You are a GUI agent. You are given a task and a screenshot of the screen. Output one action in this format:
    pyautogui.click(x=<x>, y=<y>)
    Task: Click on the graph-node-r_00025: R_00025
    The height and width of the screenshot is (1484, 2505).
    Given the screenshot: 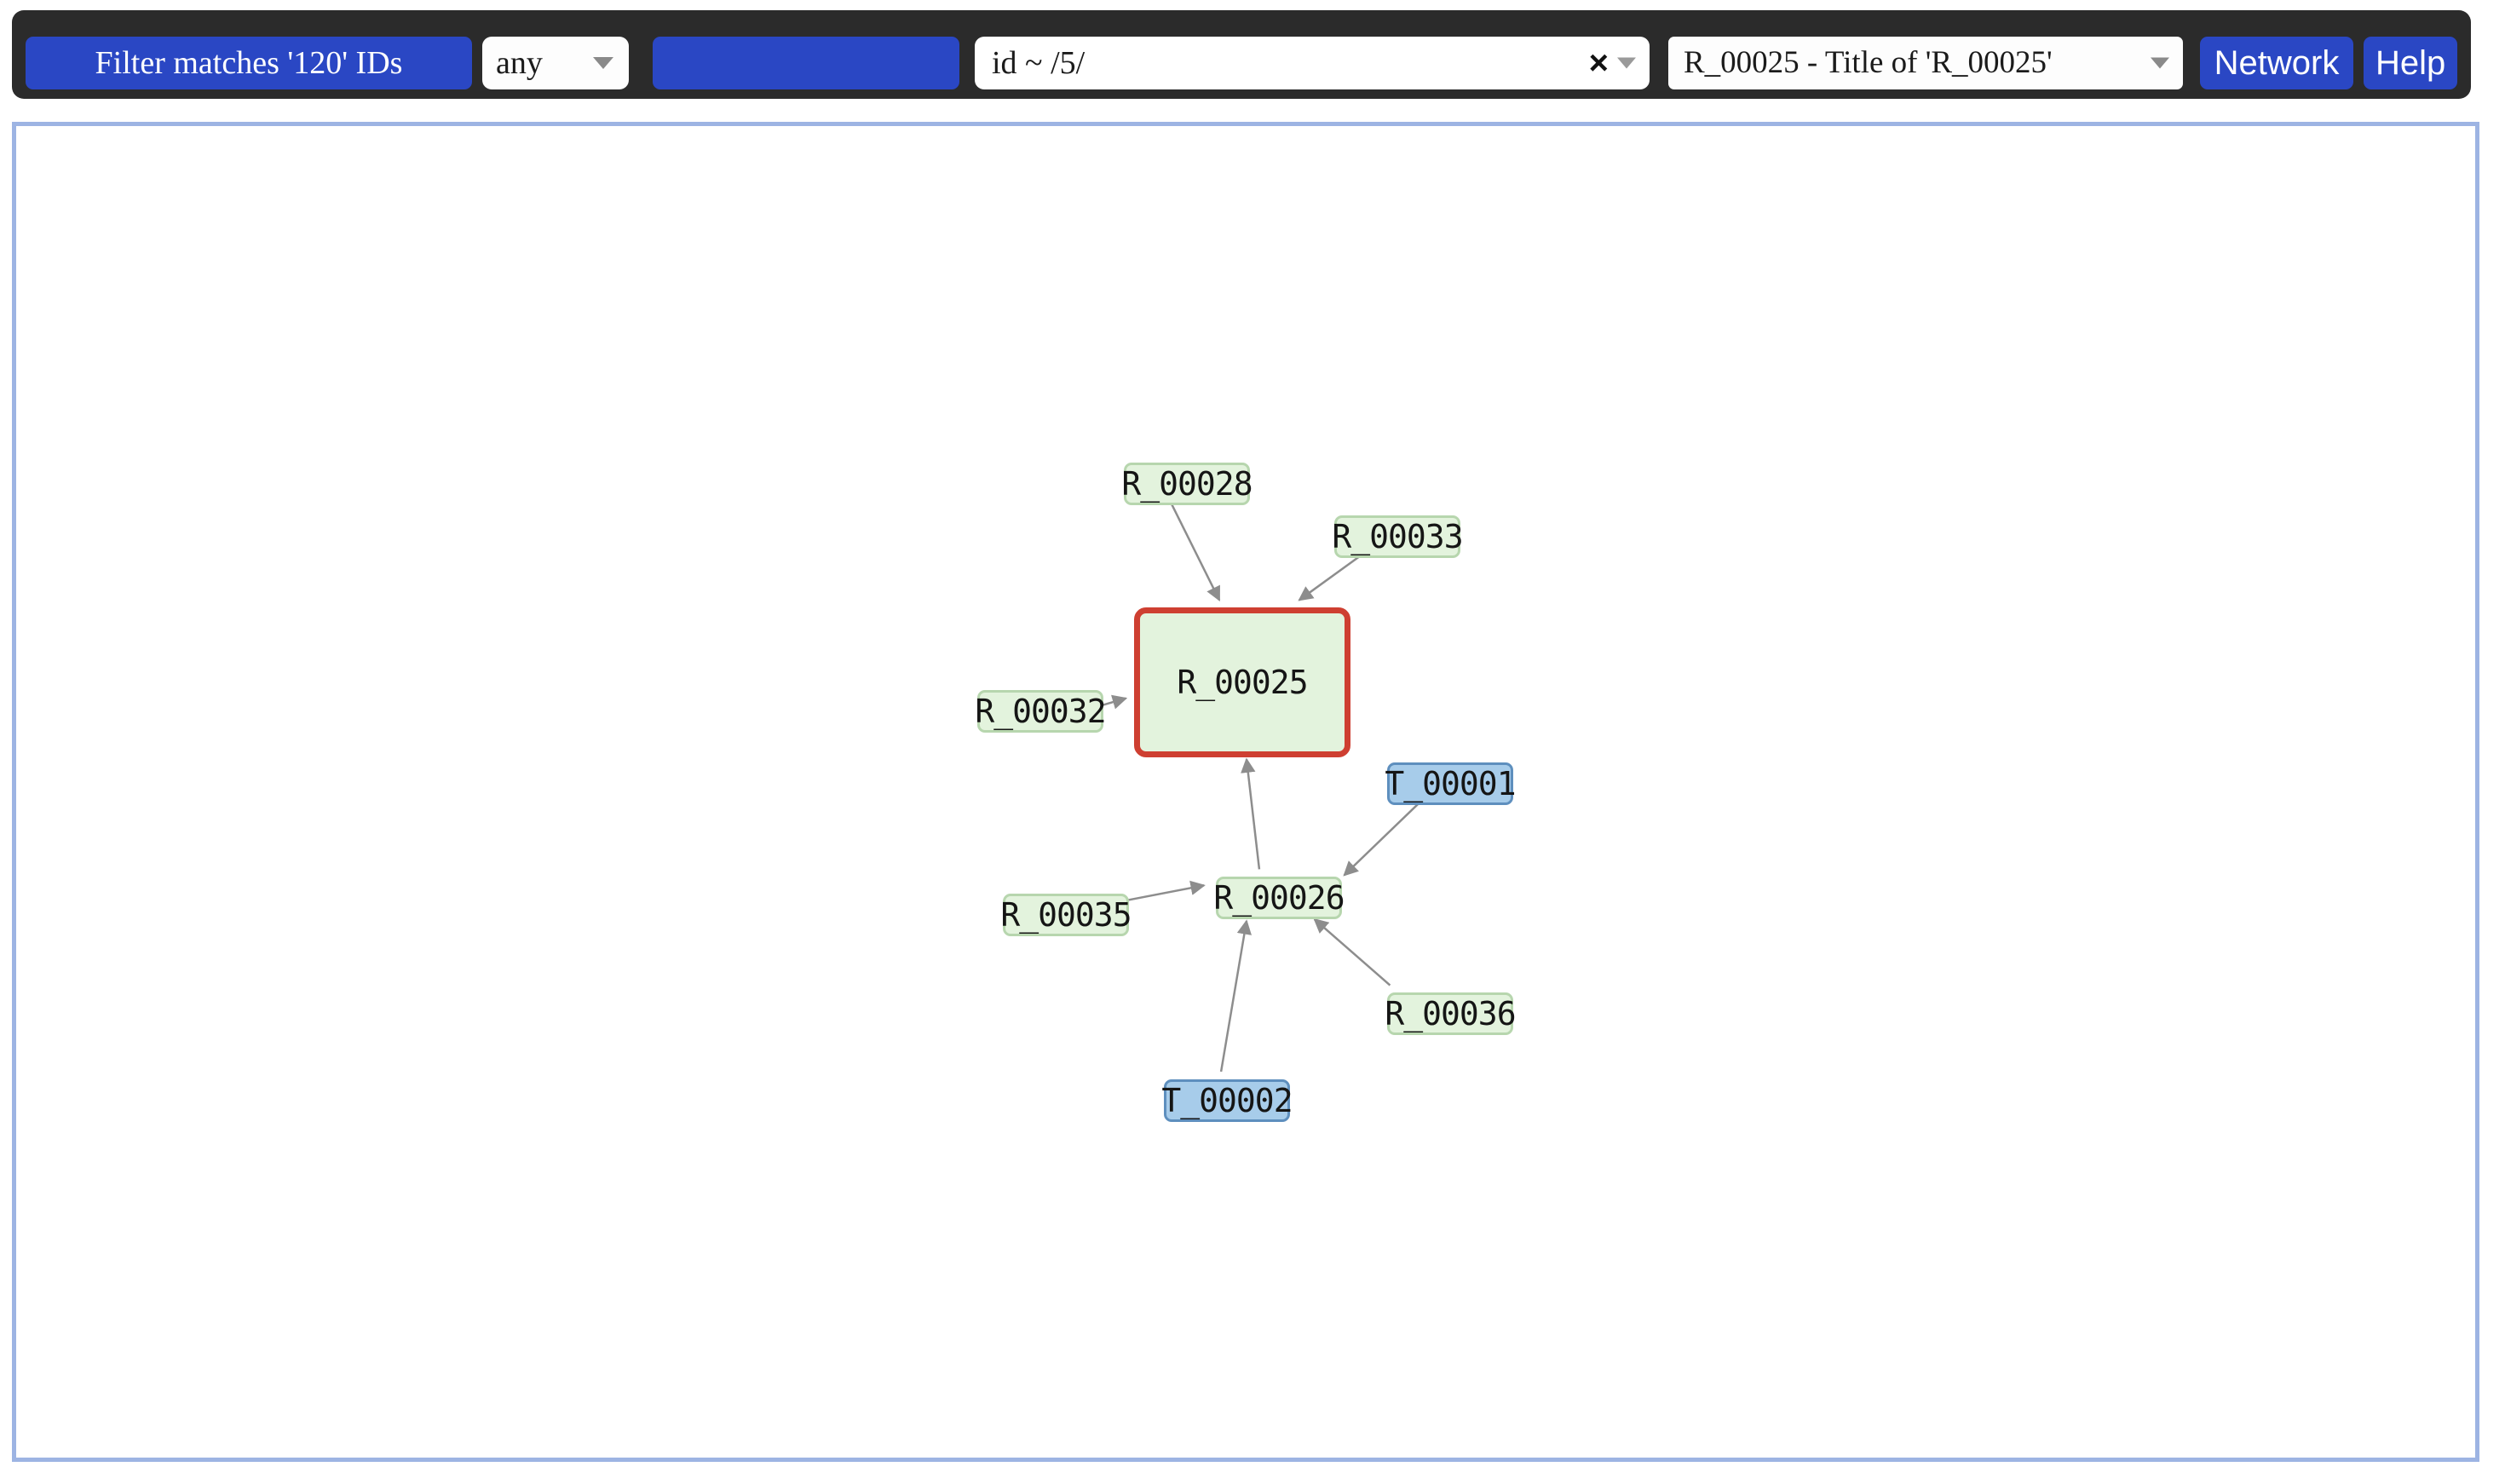 What is the action you would take?
    pyautogui.click(x=1242, y=682)
    